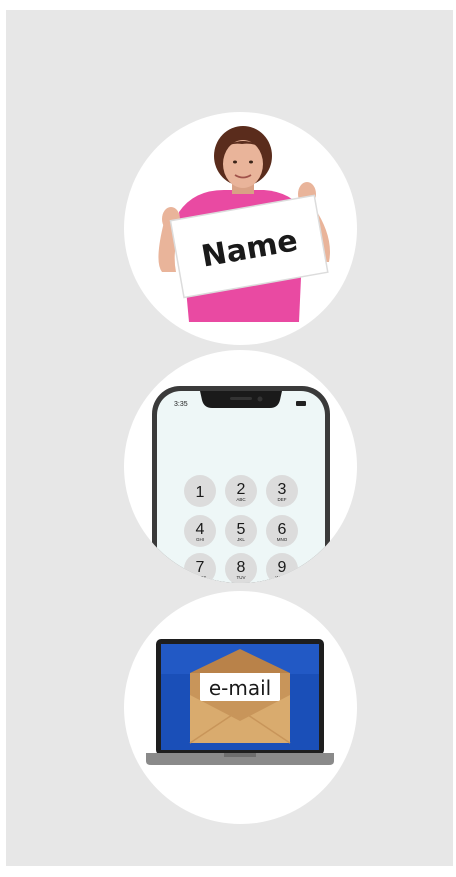 The height and width of the screenshot is (877, 456). Describe the element at coordinates (282, 539) in the screenshot. I see `keypad-letters: MNO` at that location.